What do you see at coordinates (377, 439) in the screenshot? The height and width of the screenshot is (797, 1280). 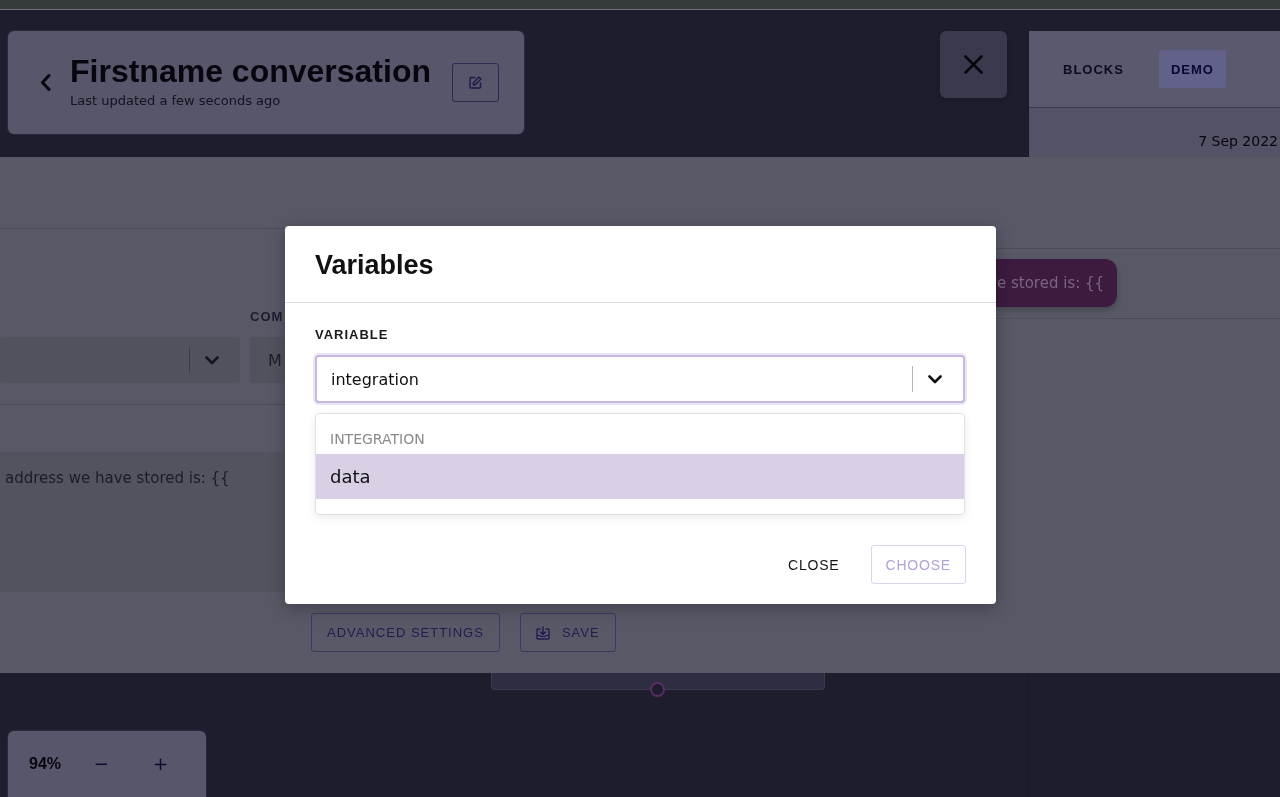 I see `group-label: INTEGRATION` at bounding box center [377, 439].